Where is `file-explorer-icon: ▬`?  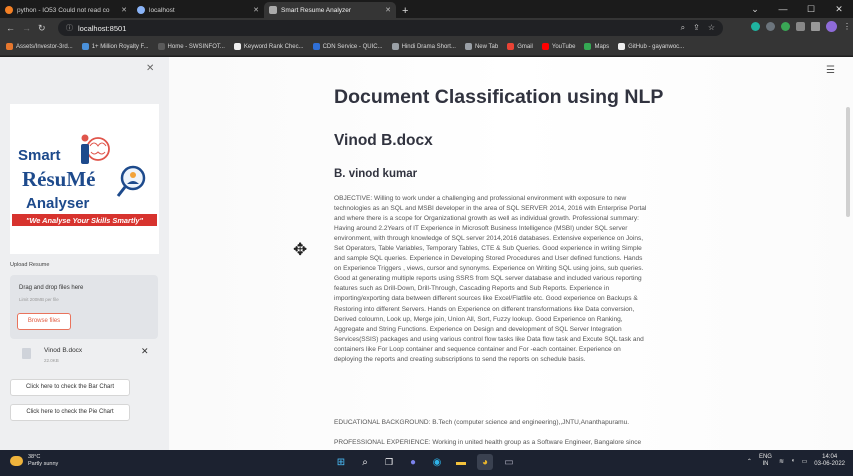 file-explorer-icon: ▬ is located at coordinates (461, 462).